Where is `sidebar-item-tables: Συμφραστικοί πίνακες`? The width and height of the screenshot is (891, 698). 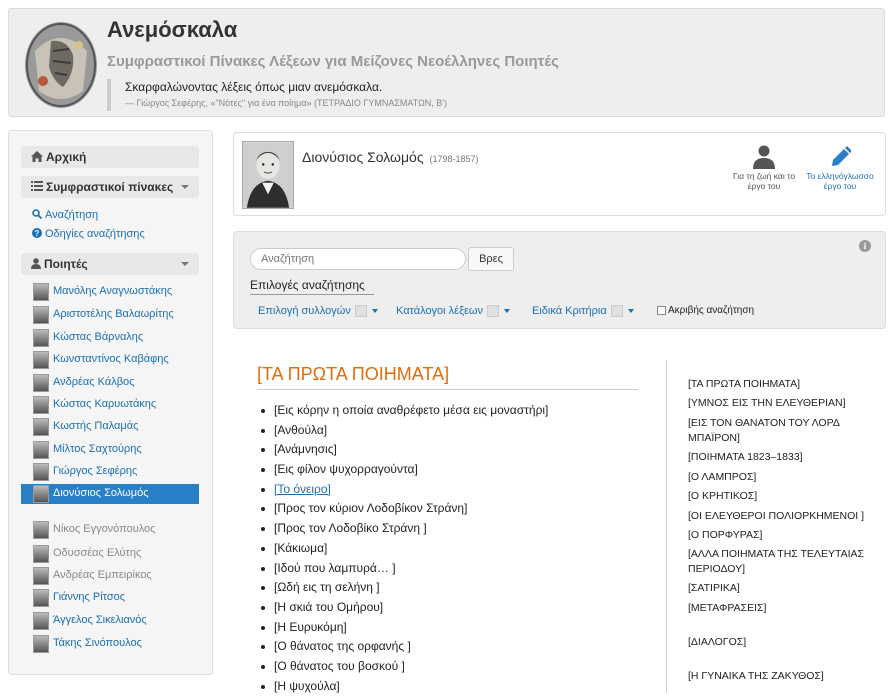
sidebar-item-tables: Συμφραστικοί πίνακες is located at coordinates (110, 187).